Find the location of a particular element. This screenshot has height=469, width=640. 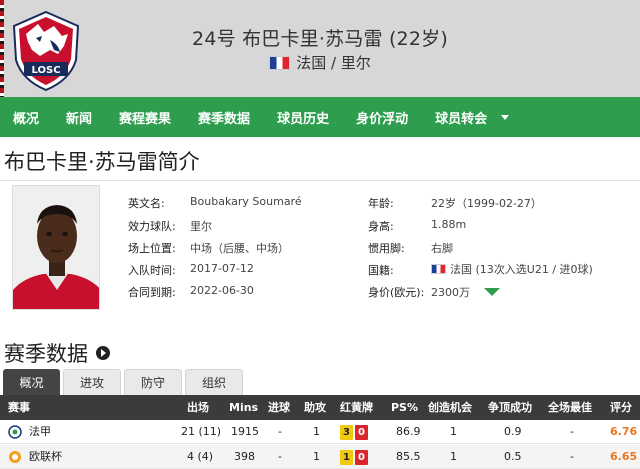

nav-season-stats: 赛季数据 is located at coordinates (224, 117).